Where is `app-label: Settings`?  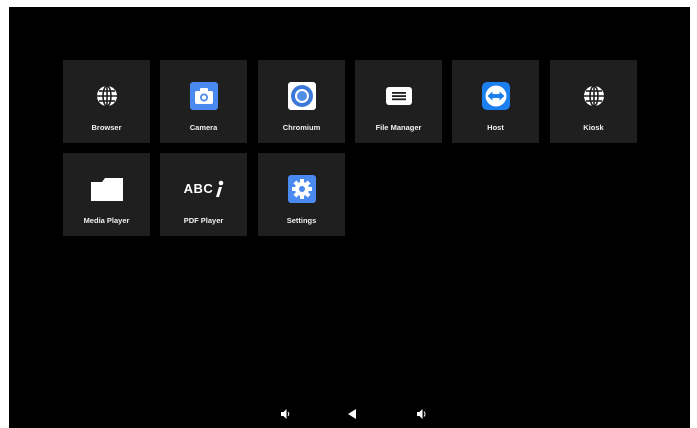
app-label: Settings is located at coordinates (301, 220).